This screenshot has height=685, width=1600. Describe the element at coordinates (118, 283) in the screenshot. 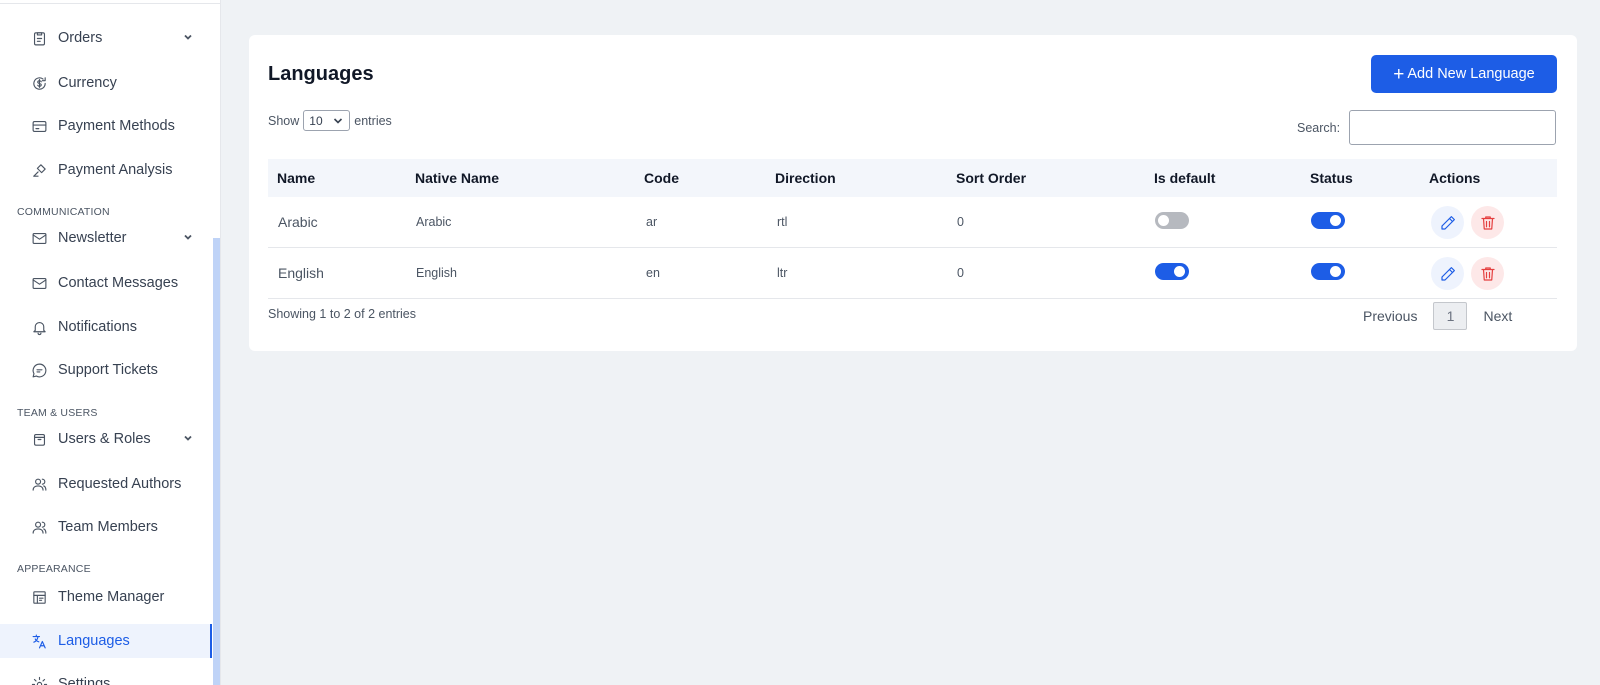

I see `sidebar-item-label: Contact Messages` at that location.